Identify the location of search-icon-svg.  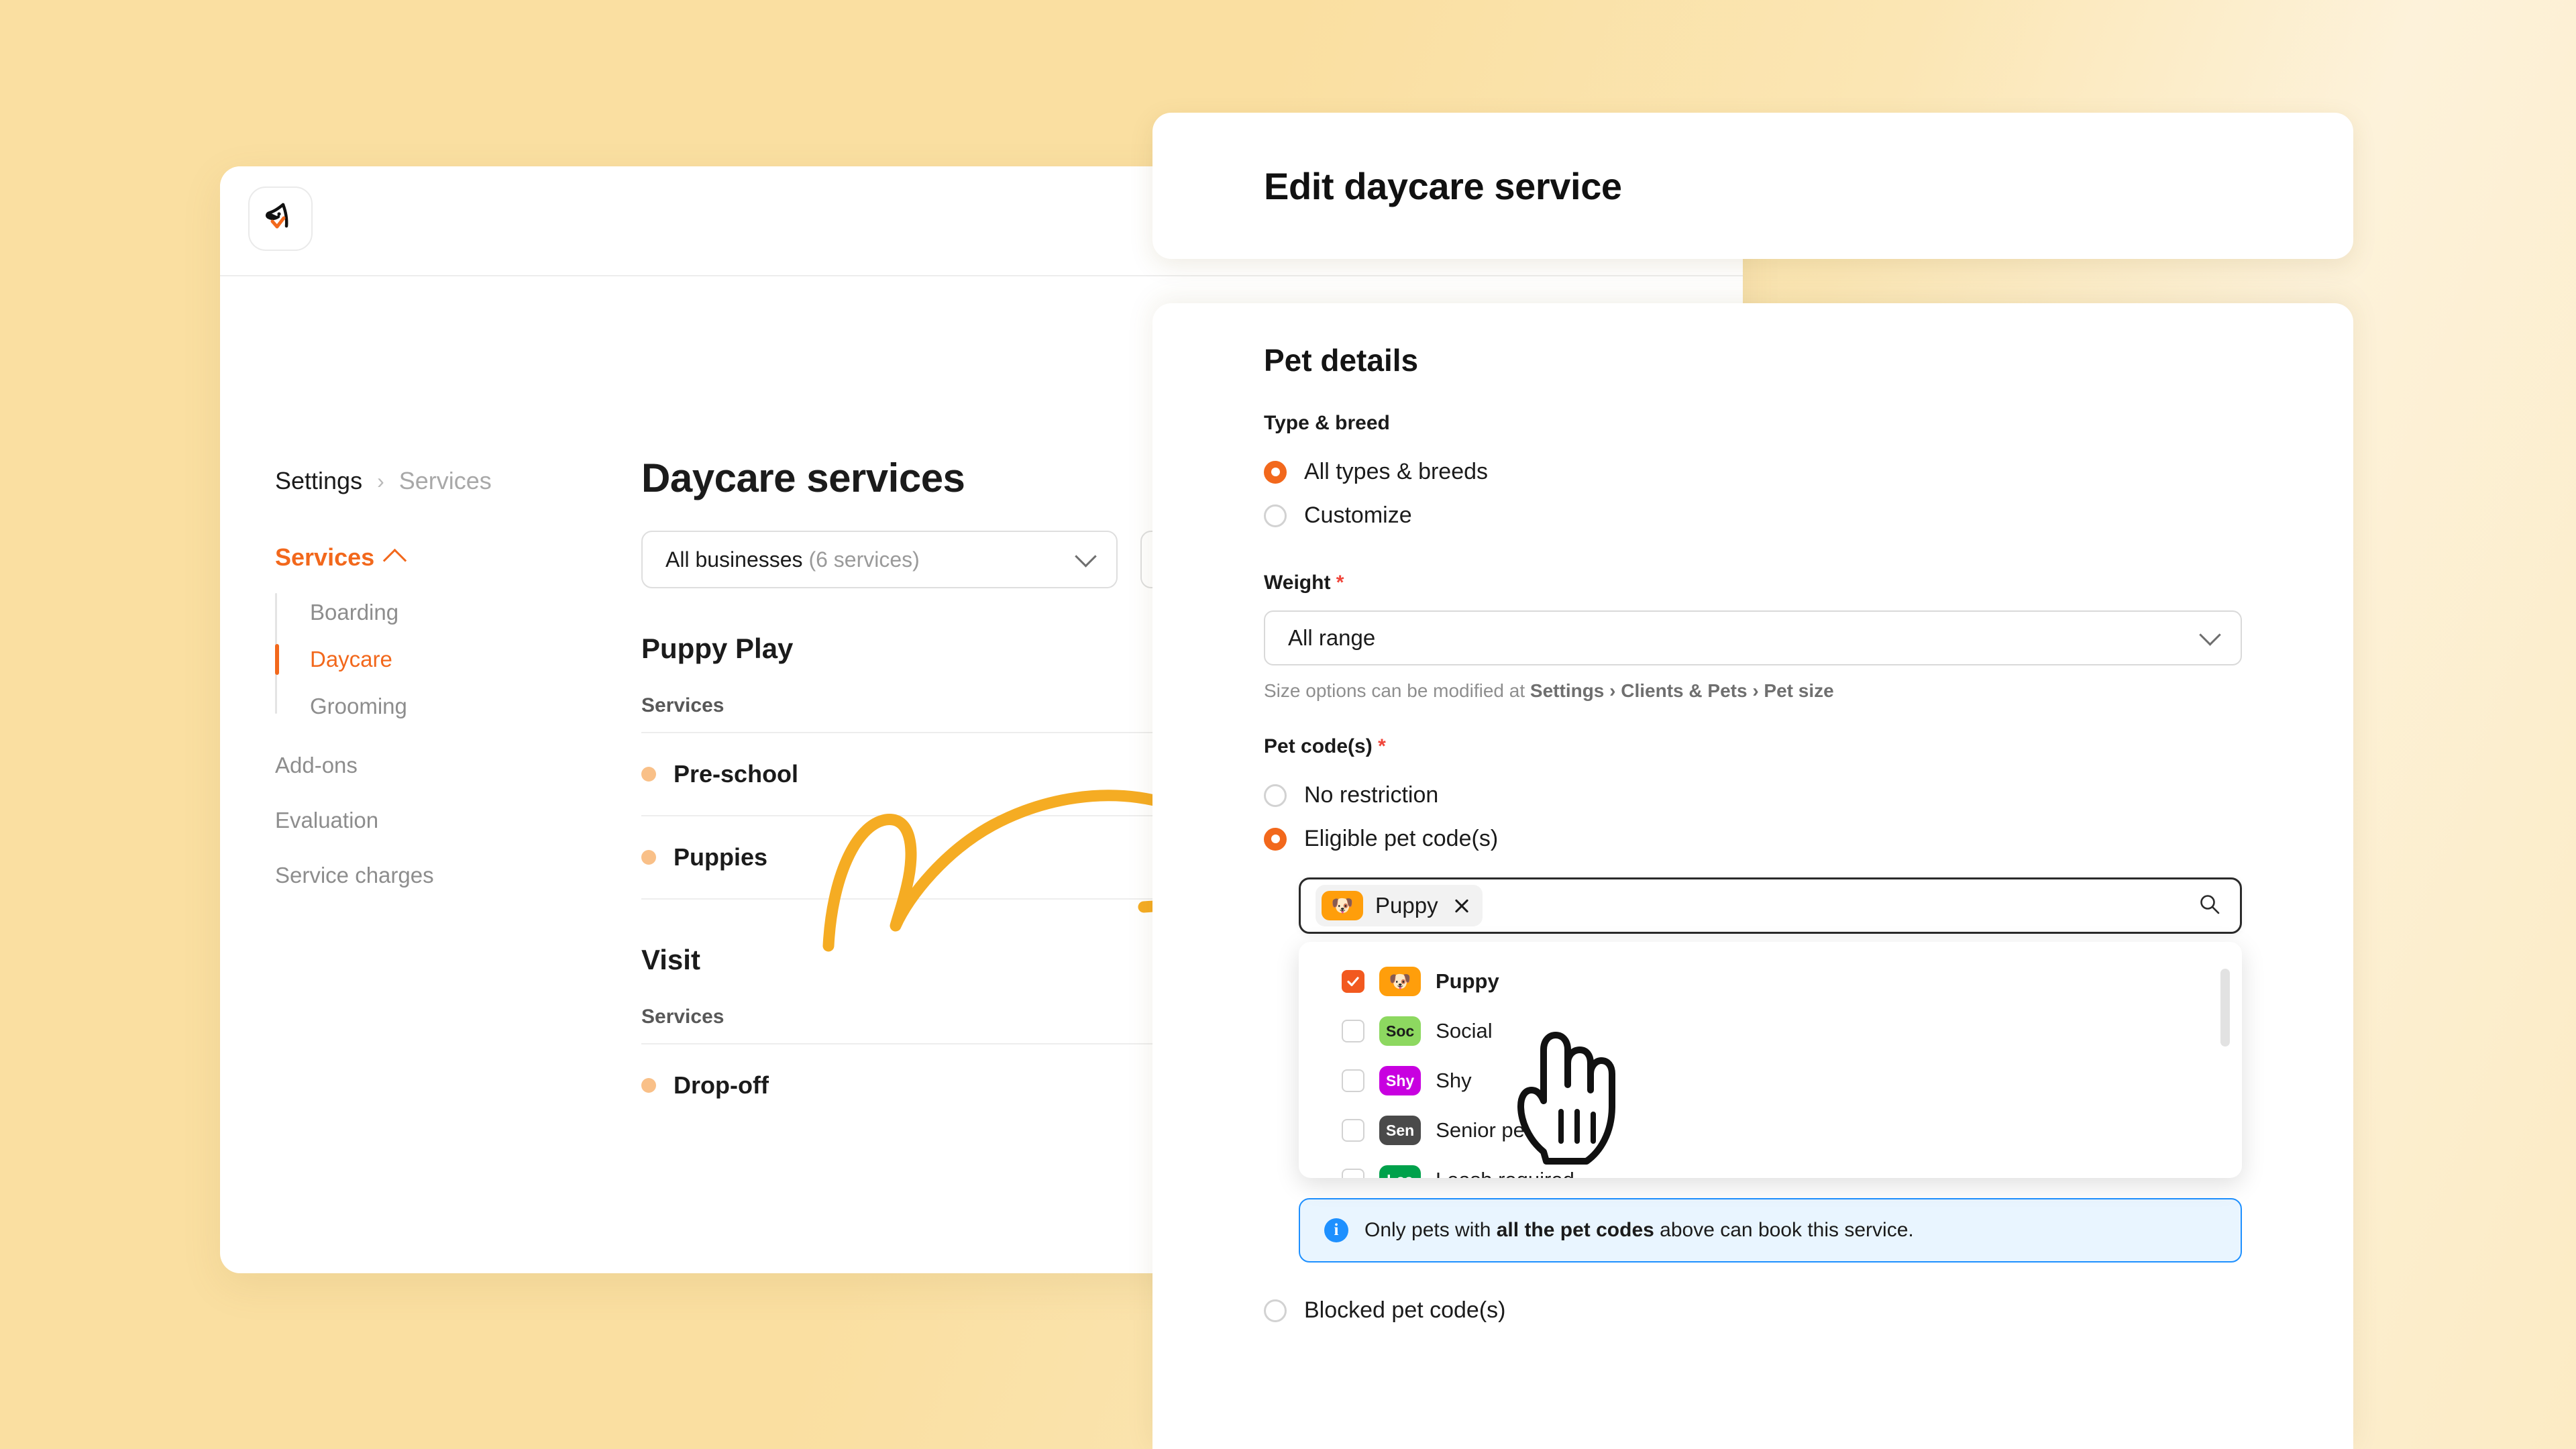
(2210, 904).